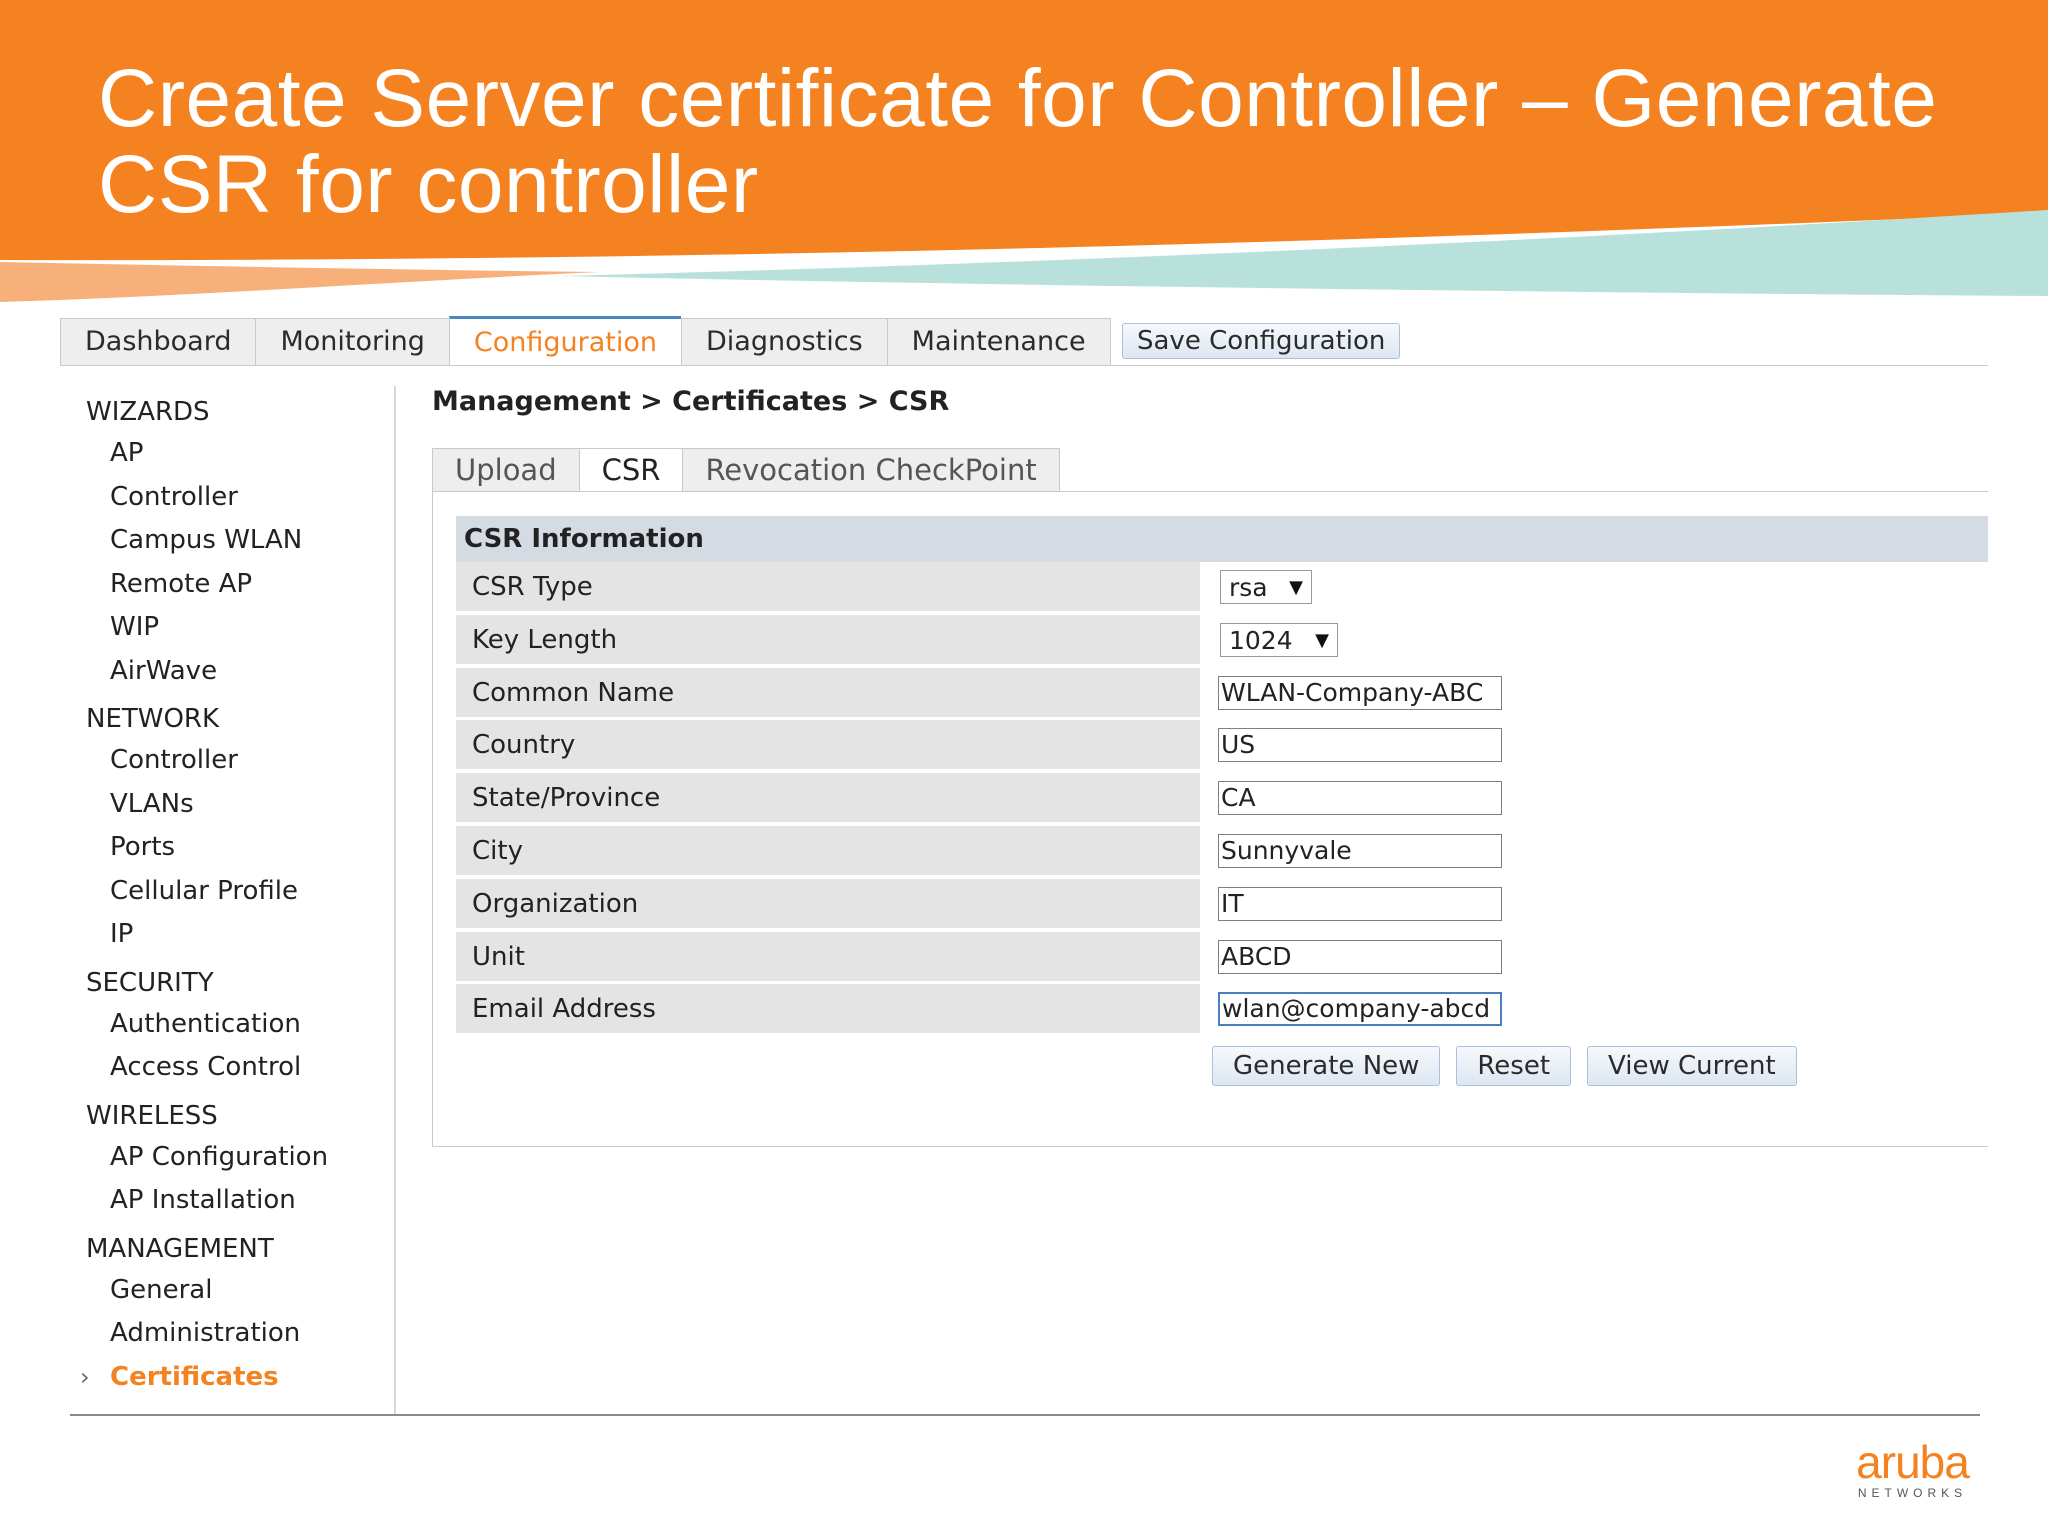 Image resolution: width=2048 pixels, height=1536 pixels. Describe the element at coordinates (1360, 745) in the screenshot. I see `country-input: US` at that location.